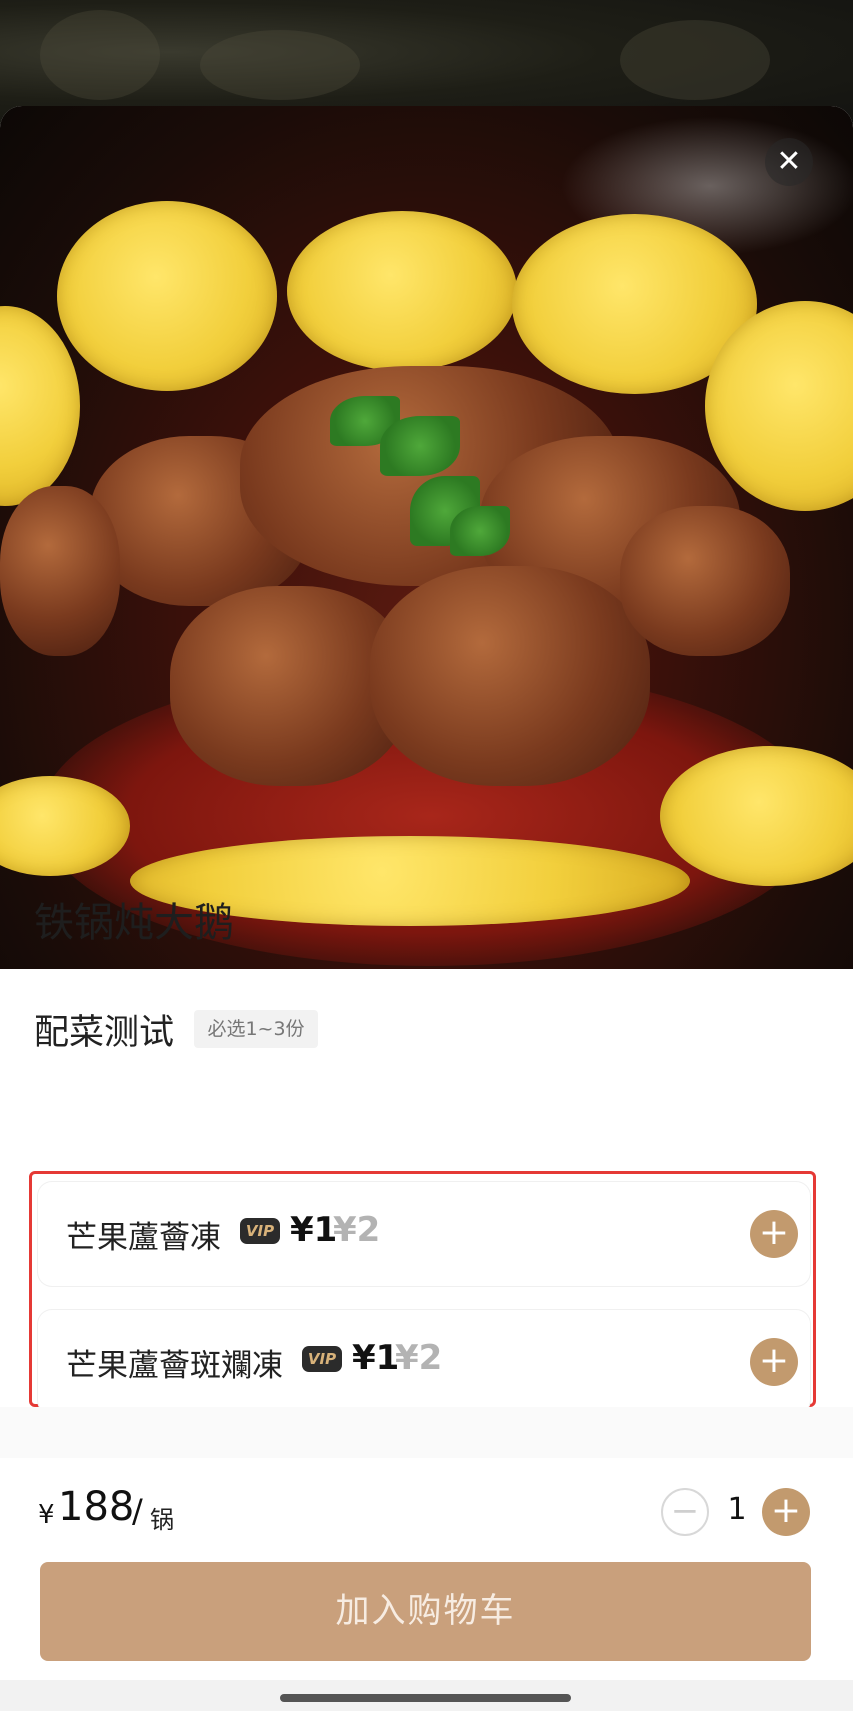  Describe the element at coordinates (46, 1515) in the screenshot. I see `currency-symbol: ¥` at that location.